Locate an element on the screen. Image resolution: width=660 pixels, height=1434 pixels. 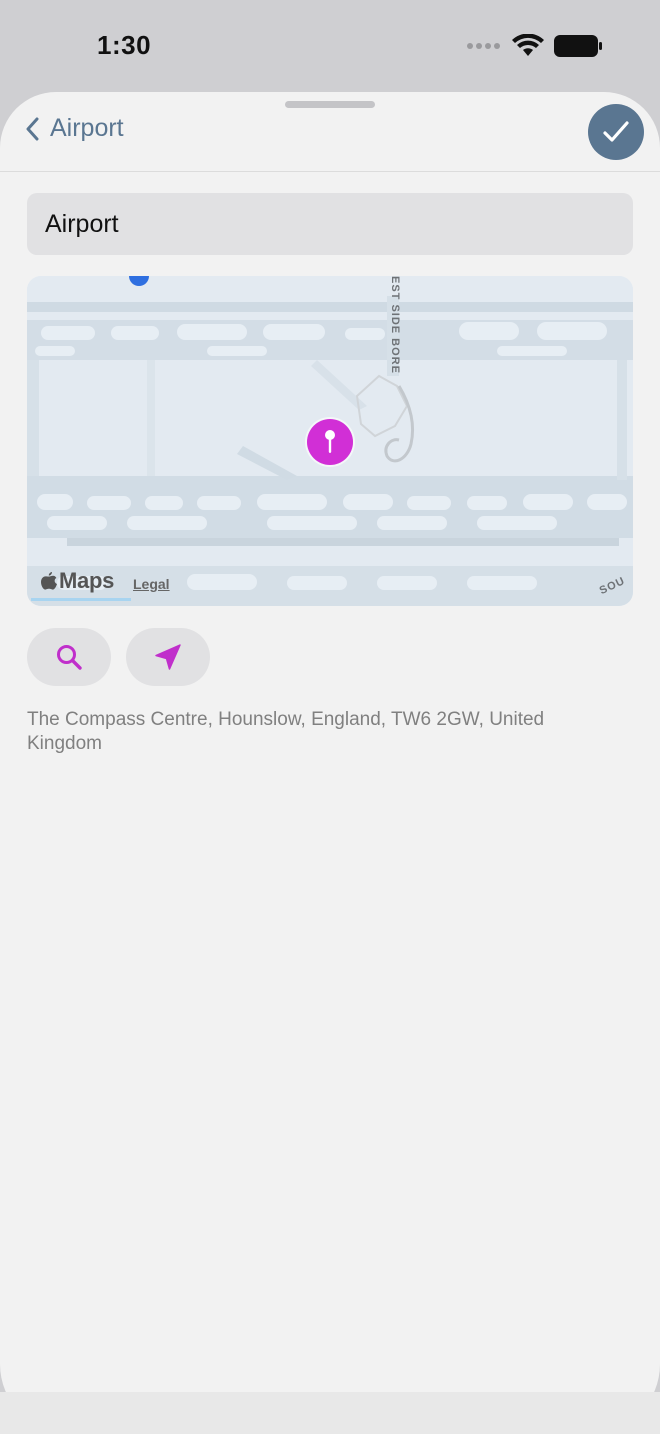
chevron-left-icon is located at coordinates (32, 128).